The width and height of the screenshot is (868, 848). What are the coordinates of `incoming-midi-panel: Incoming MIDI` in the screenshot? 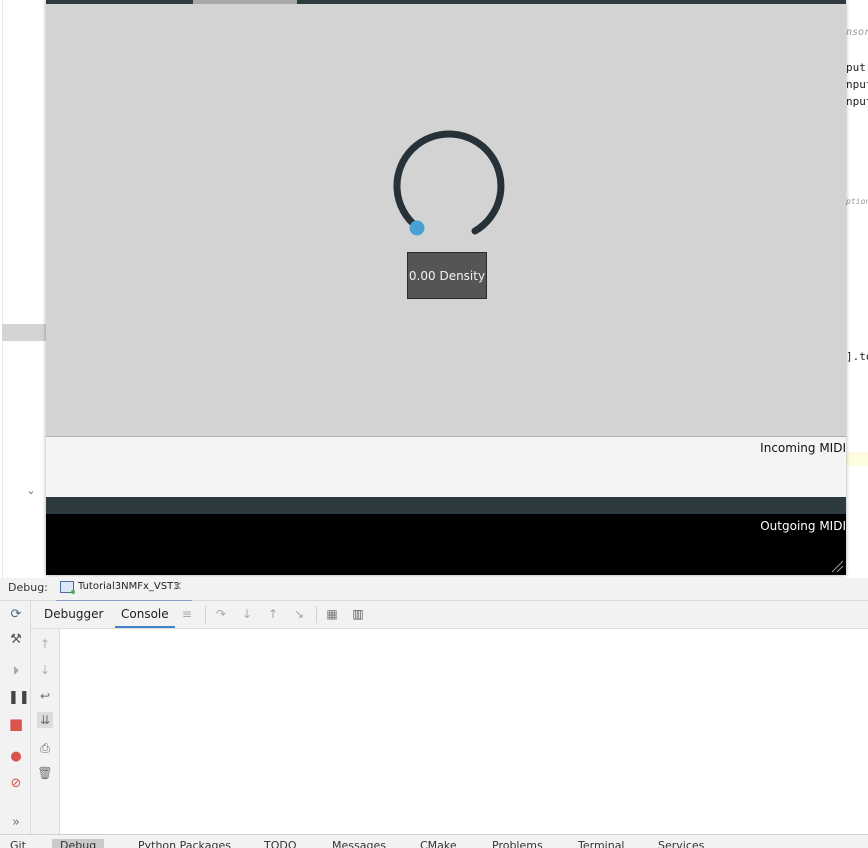 It's located at (446, 467).